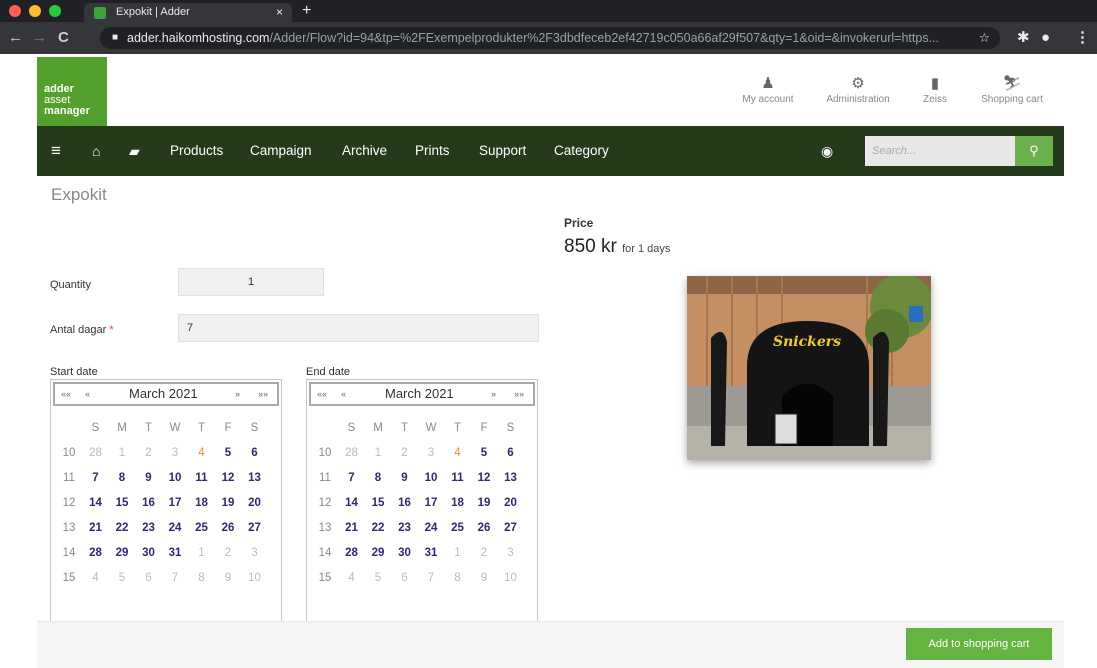 Image resolution: width=1097 pixels, height=668 pixels. I want to click on end-prev-year-button: ««, so click(322, 394).